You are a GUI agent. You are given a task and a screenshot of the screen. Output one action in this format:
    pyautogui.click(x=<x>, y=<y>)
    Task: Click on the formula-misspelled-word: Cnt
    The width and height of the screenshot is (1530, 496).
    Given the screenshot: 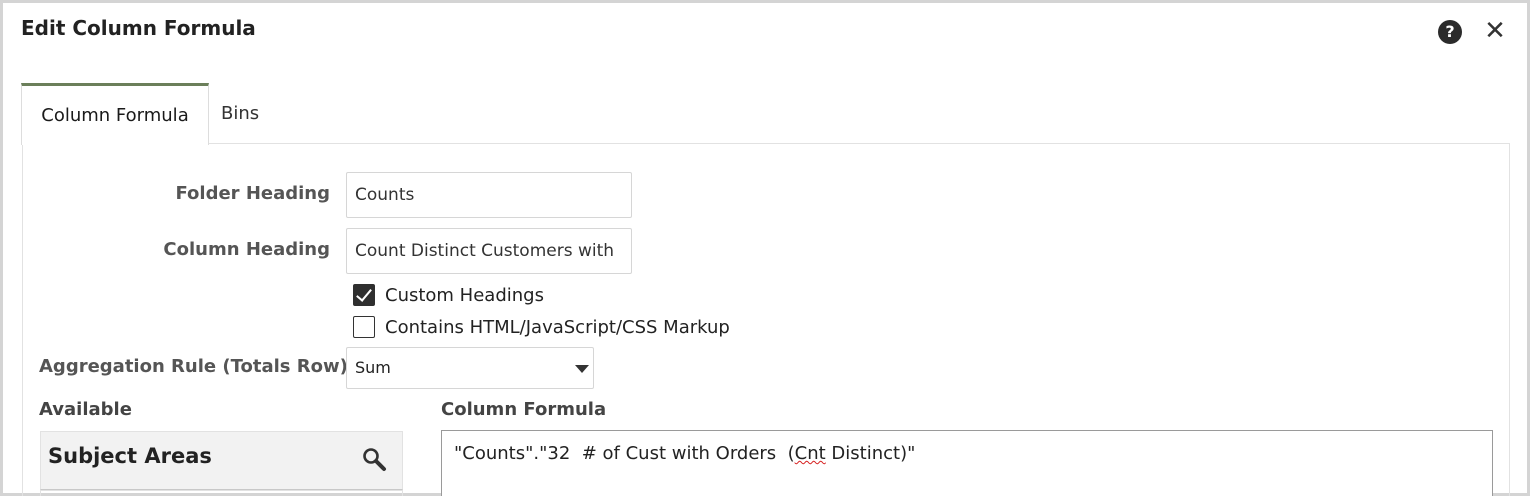 What is the action you would take?
    pyautogui.click(x=810, y=453)
    